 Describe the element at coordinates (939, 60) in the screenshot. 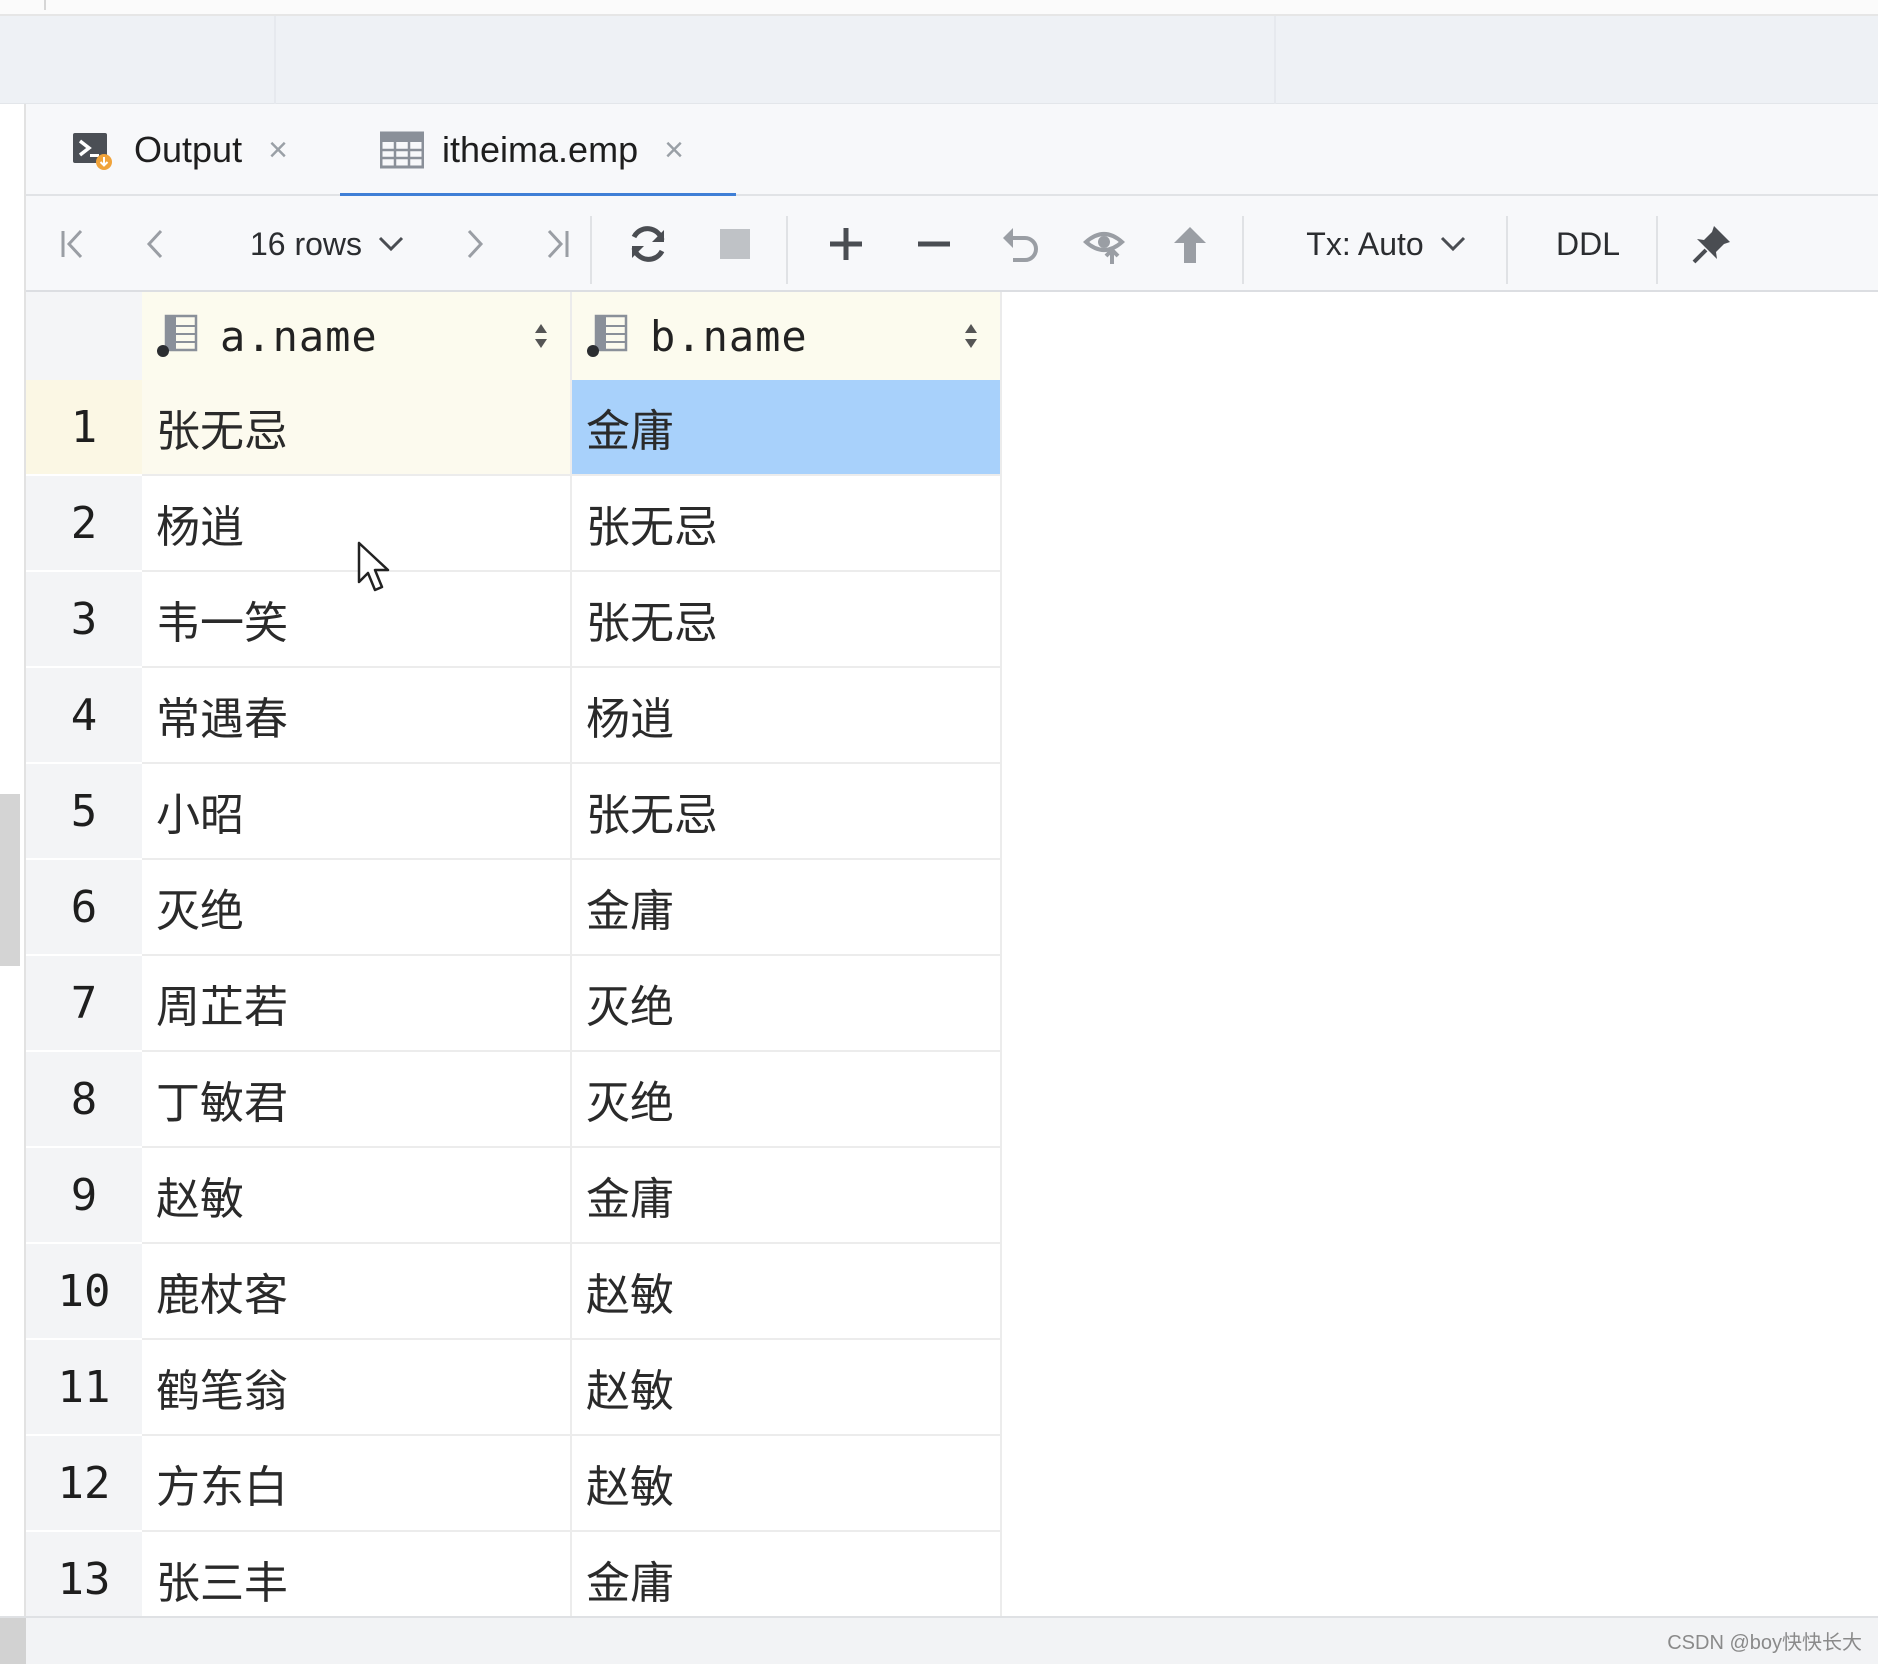

I see `editor-tab-area-background` at that location.